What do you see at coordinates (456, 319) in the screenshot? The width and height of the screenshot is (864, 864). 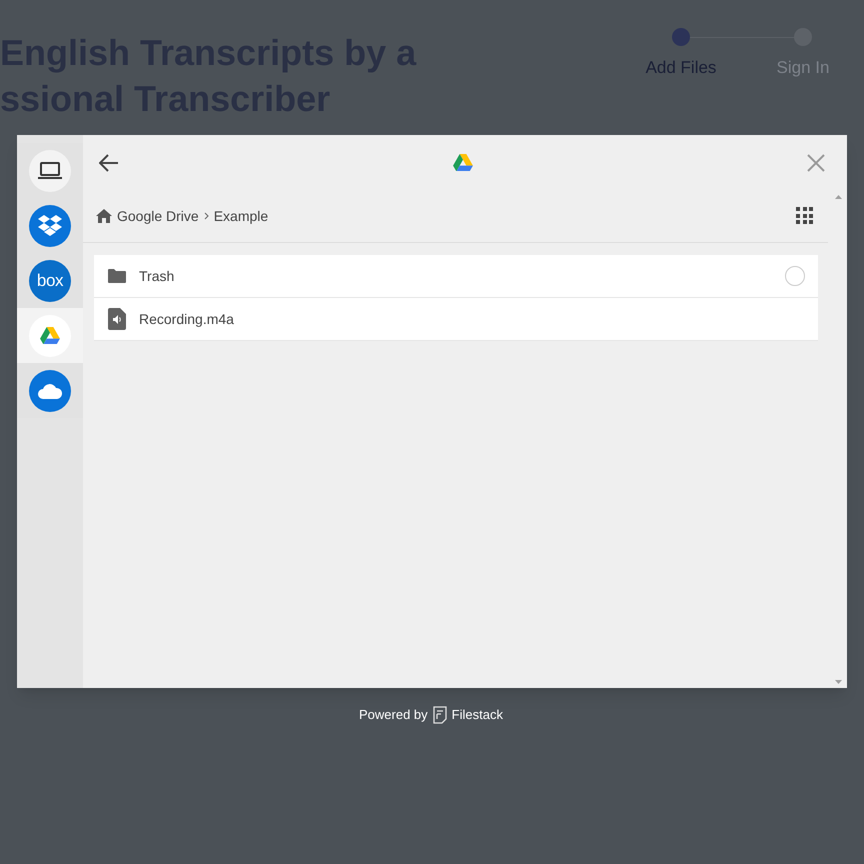 I see `file-row: Recording.m4a` at bounding box center [456, 319].